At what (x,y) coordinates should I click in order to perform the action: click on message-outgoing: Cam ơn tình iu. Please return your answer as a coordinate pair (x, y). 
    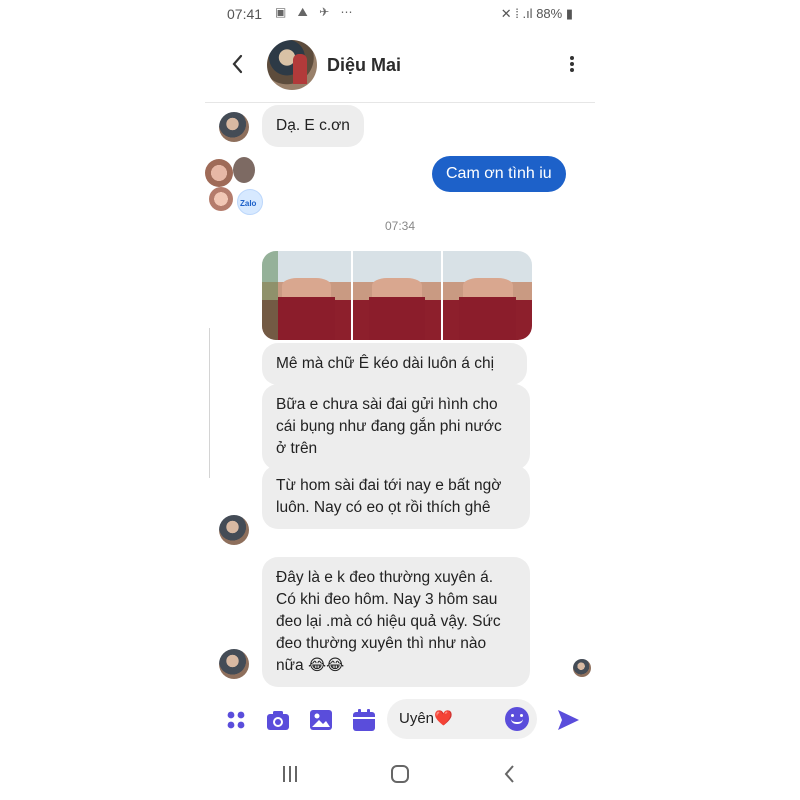
    Looking at the image, I should click on (499, 174).